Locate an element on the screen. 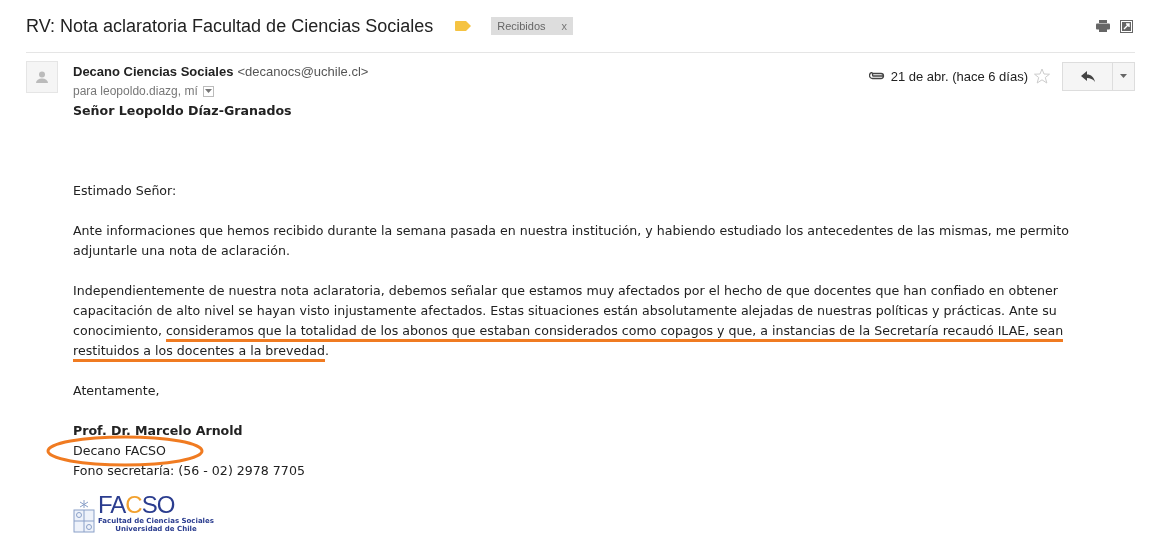 This screenshot has width=1151, height=547. reply-icon is located at coordinates (1087, 76).